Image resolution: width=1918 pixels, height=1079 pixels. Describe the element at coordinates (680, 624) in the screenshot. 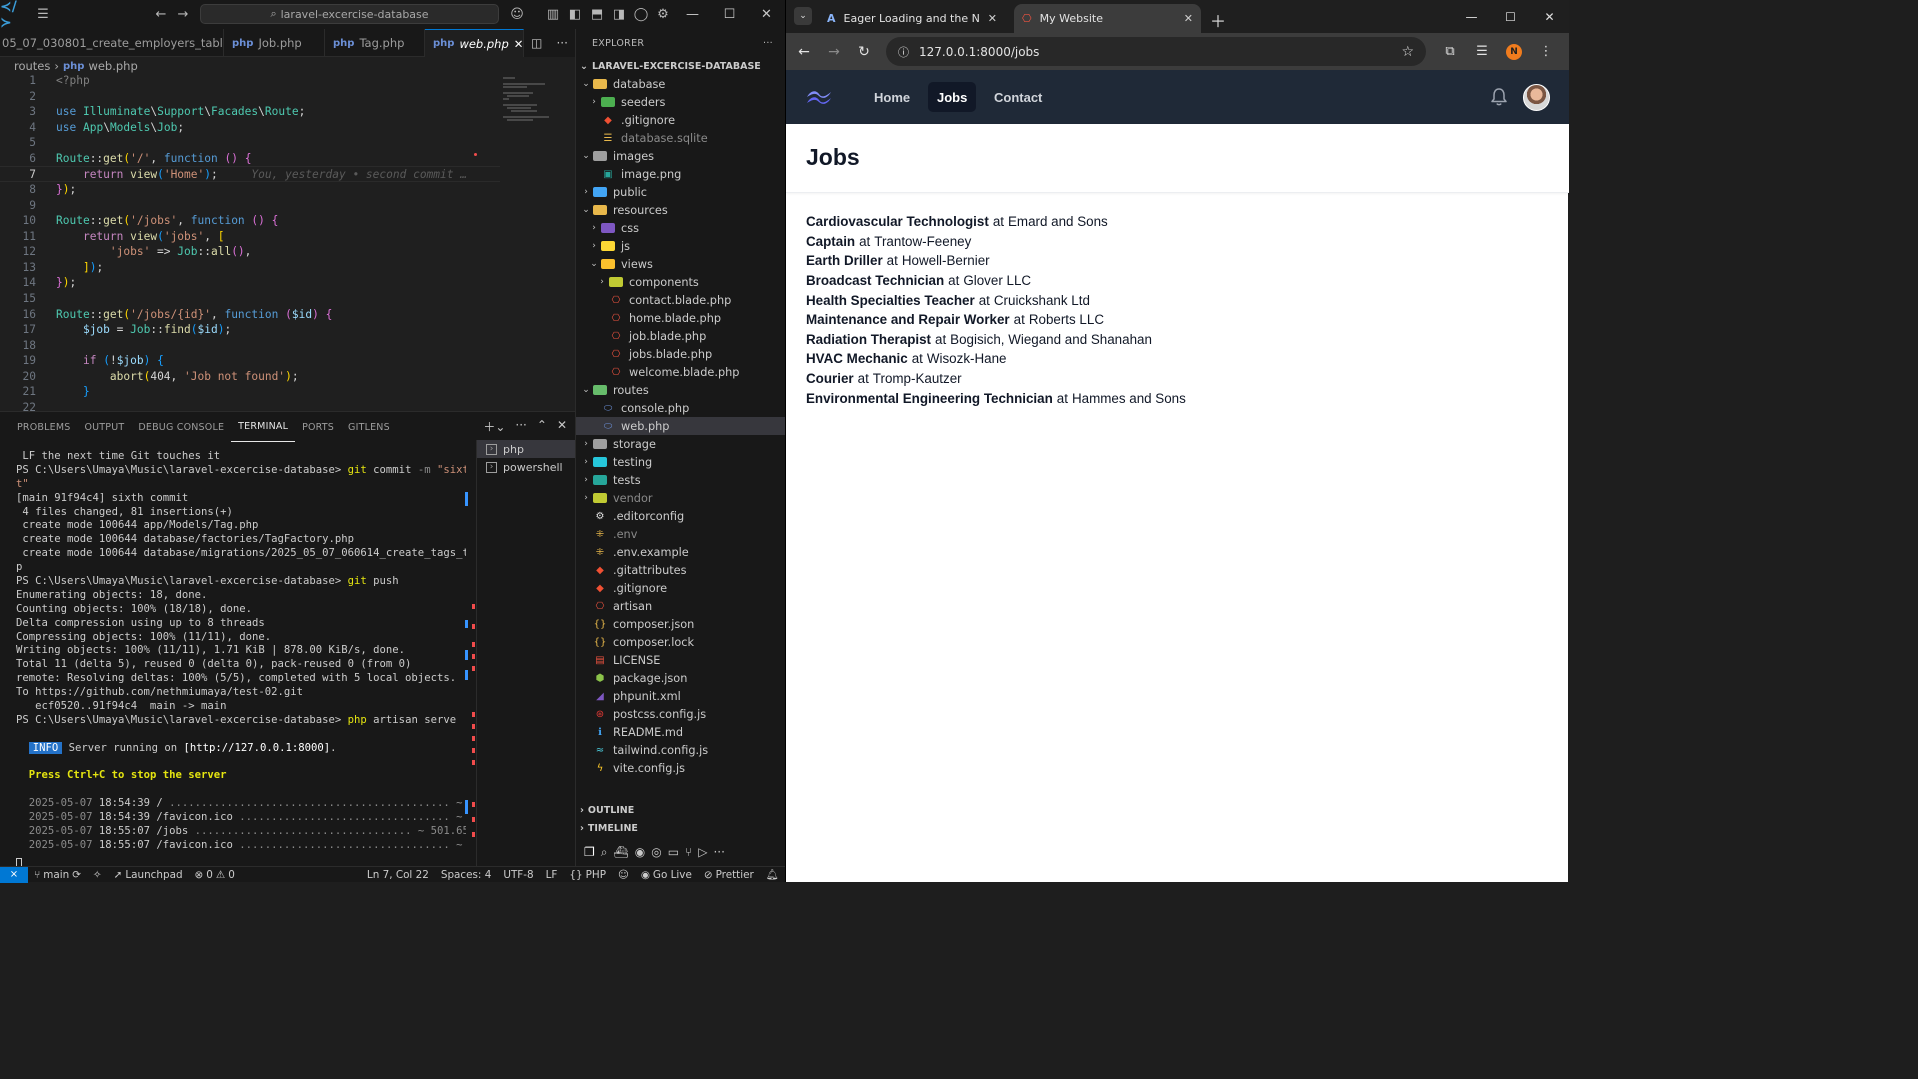

I see `tree-item-composer-json: {} composer.json` at that location.